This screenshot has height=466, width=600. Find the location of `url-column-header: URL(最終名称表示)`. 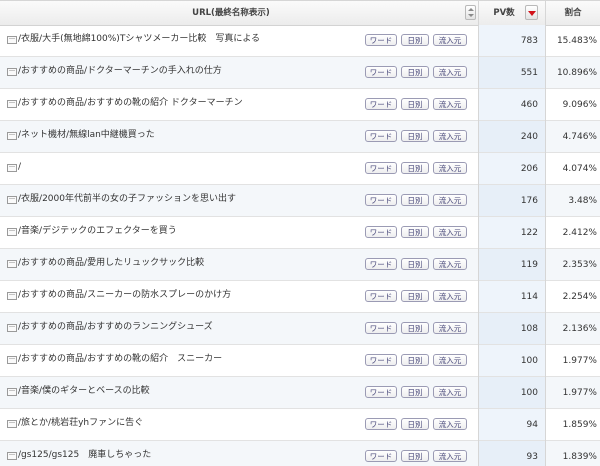

url-column-header: URL(最終名称表示) is located at coordinates (231, 13).